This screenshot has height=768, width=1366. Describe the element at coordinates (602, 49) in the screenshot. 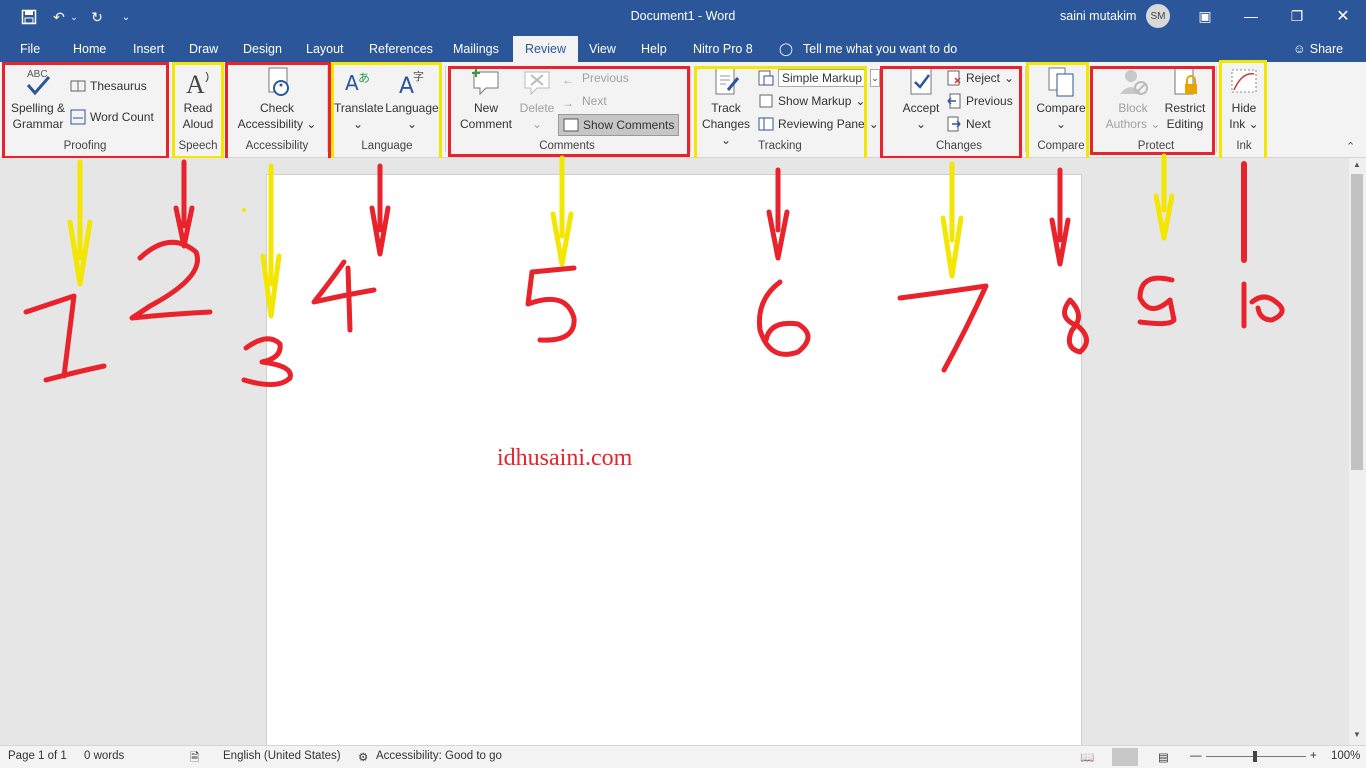

I see `tab-view: View` at that location.